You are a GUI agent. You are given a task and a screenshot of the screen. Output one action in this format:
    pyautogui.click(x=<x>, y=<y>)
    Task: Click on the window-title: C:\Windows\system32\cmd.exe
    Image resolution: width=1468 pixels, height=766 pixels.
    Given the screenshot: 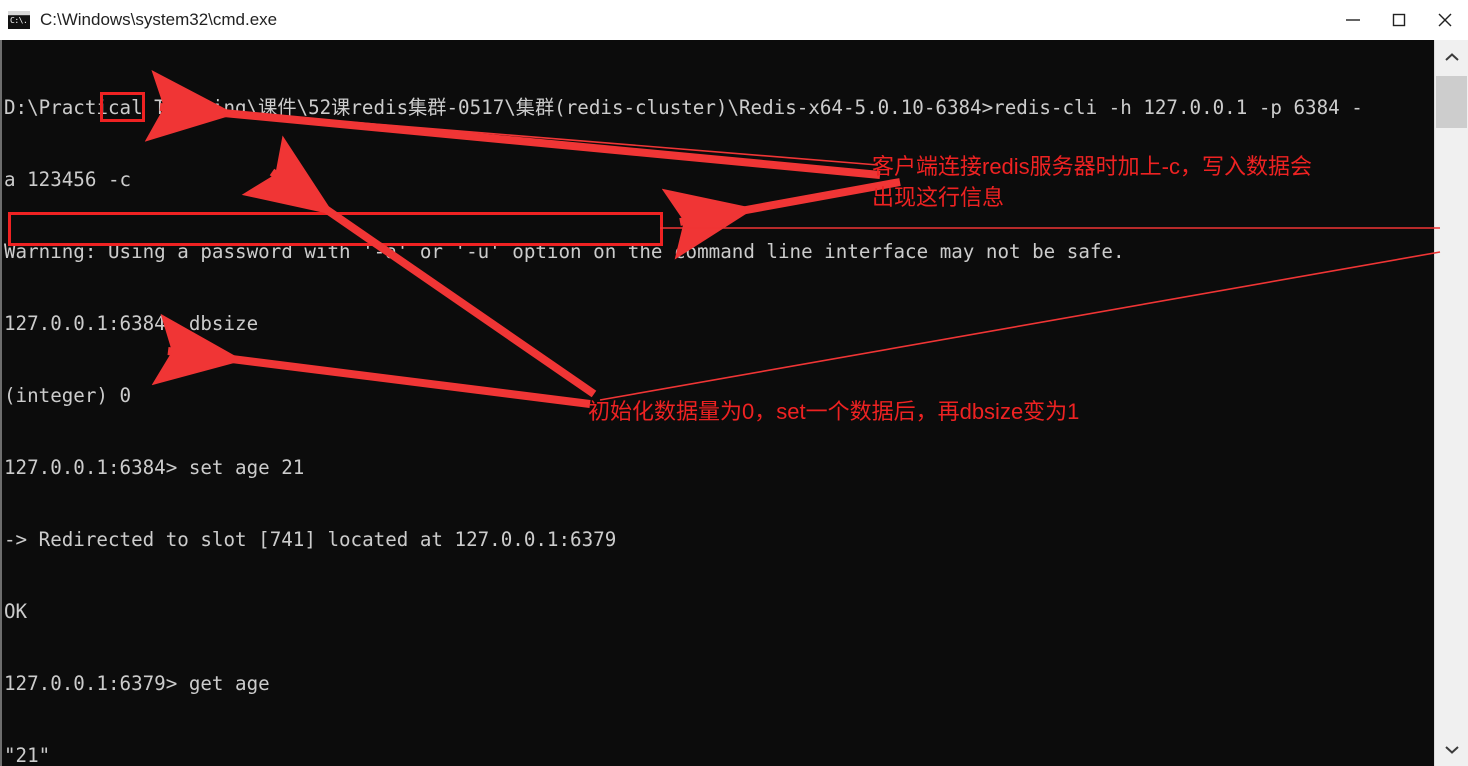 What is the action you would take?
    pyautogui.click(x=159, y=19)
    